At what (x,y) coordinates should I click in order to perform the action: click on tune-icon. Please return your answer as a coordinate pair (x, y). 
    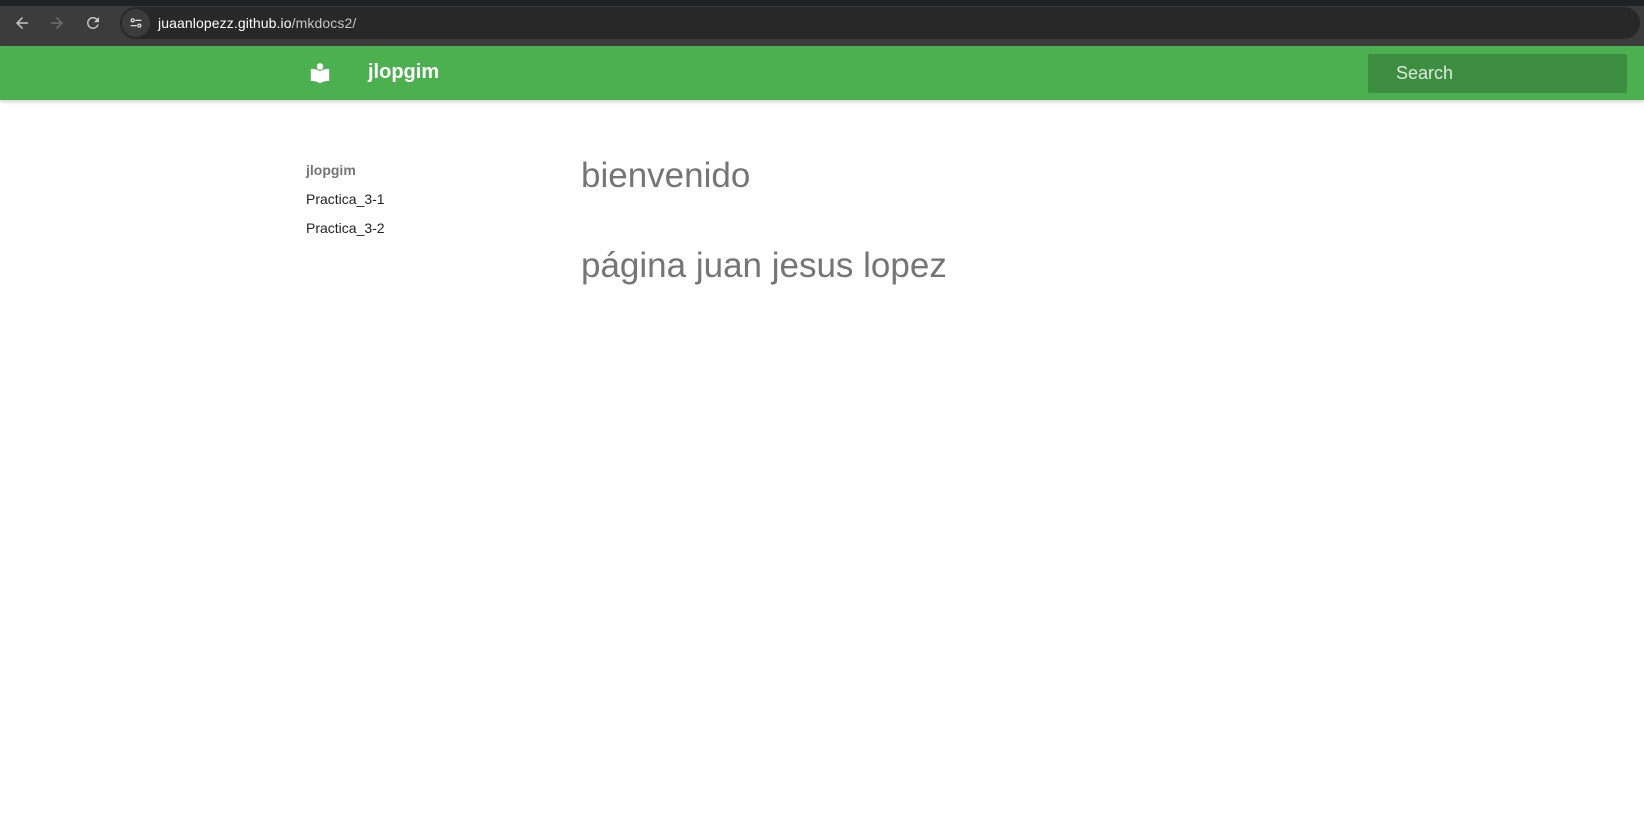
    Looking at the image, I should click on (136, 23).